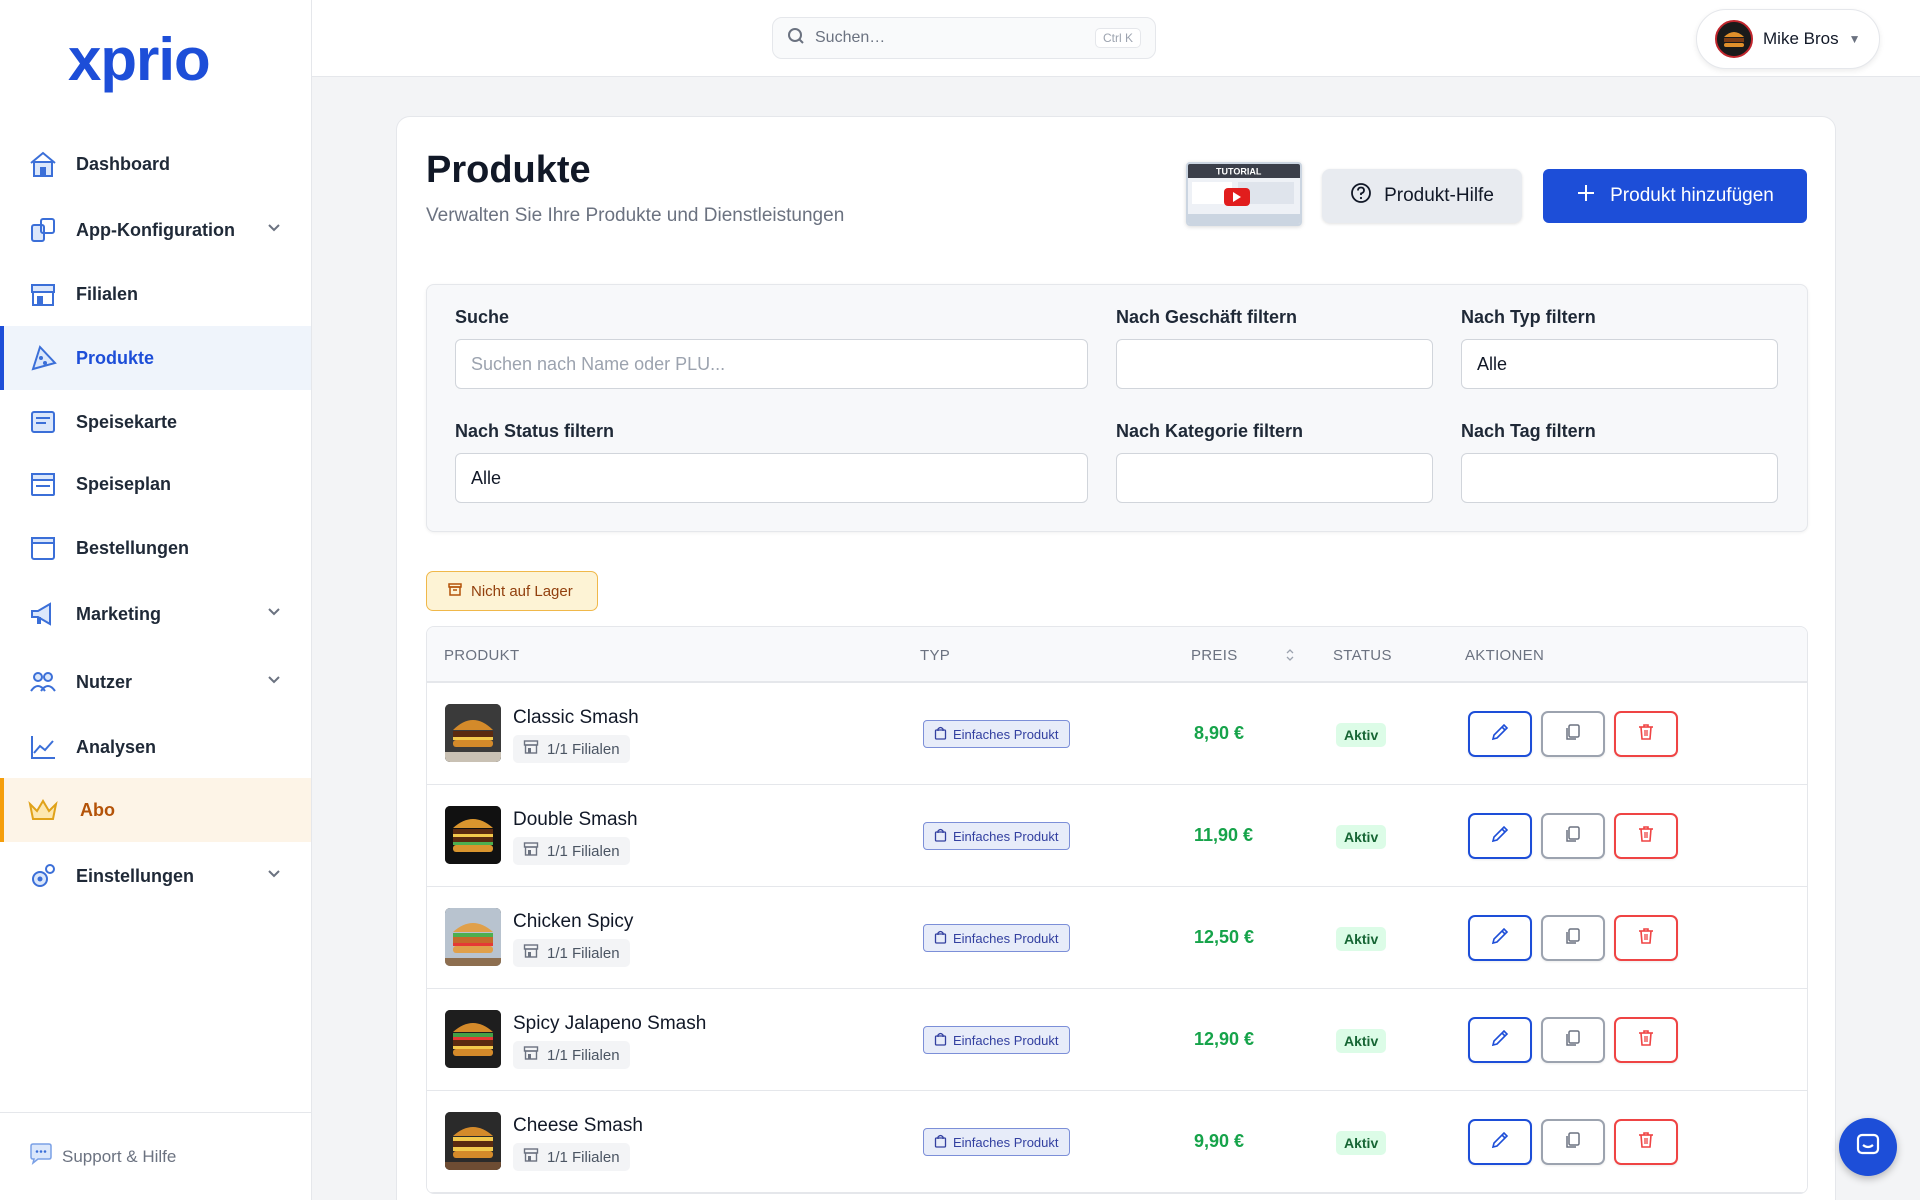 This screenshot has height=1200, width=1920. I want to click on sort-icon, so click(1290, 657).